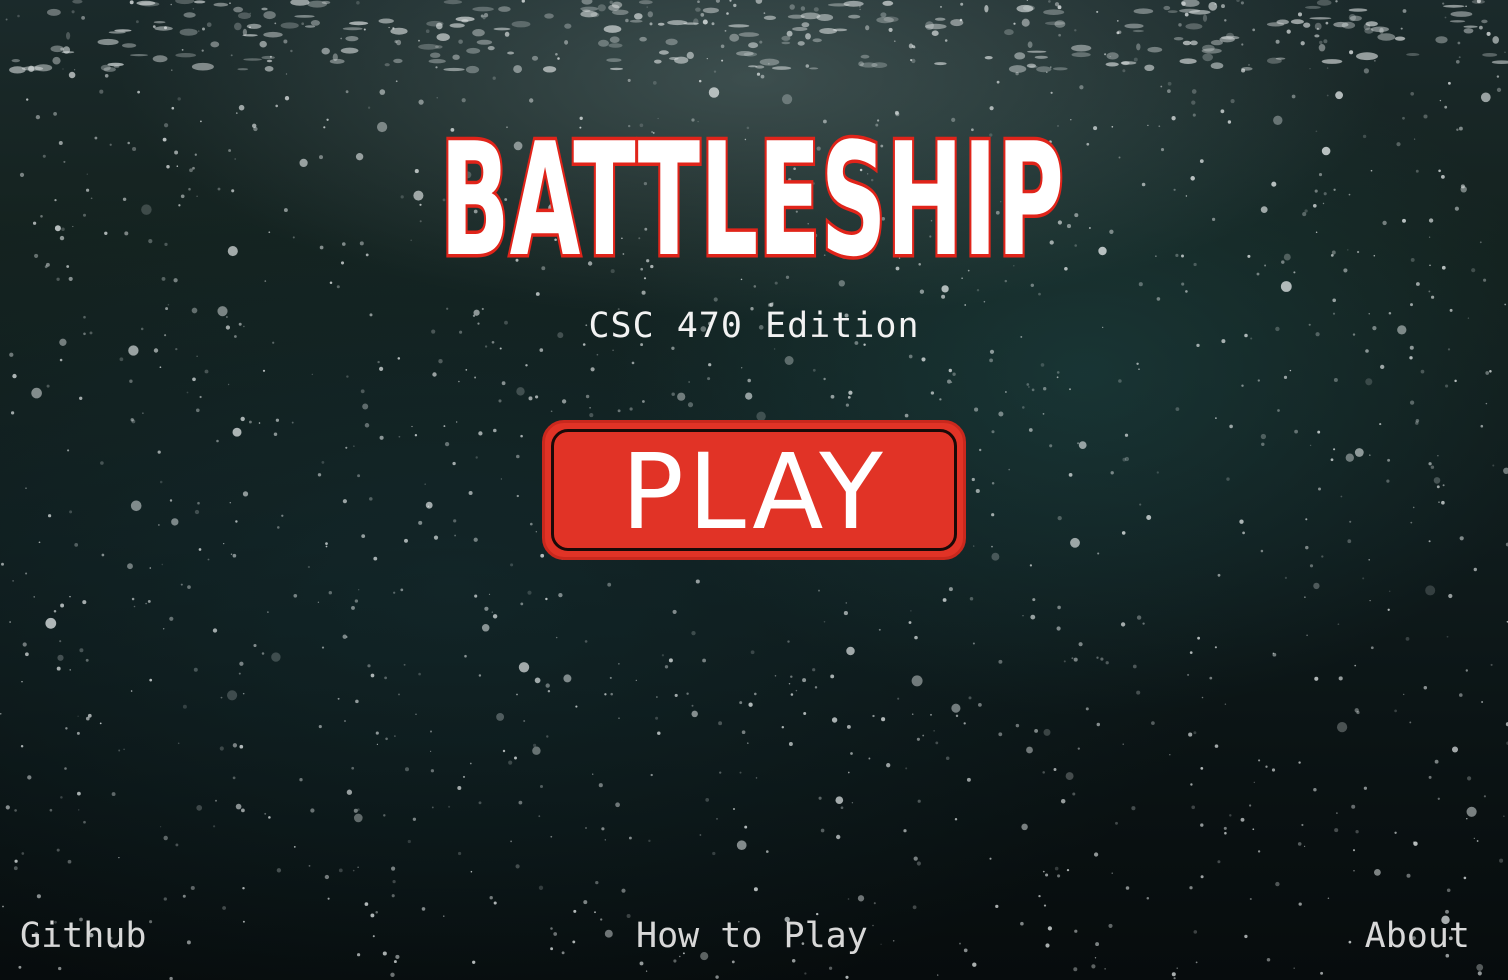 This screenshot has height=980, width=1508. Describe the element at coordinates (83, 936) in the screenshot. I see `github-link: Github` at that location.